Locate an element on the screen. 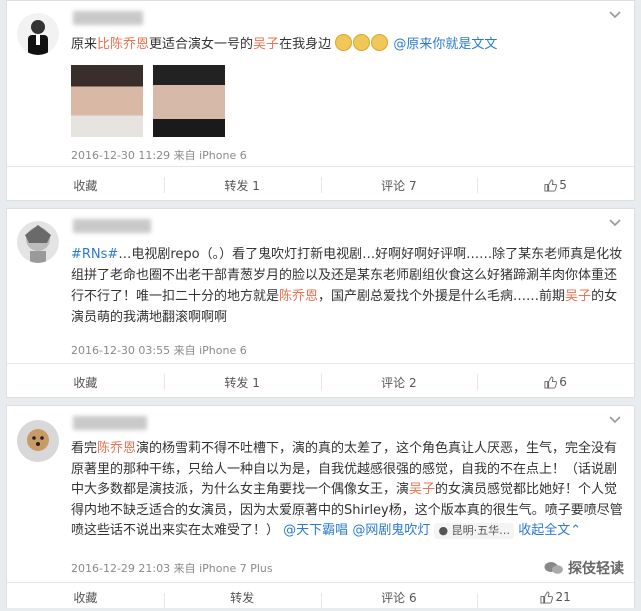 This screenshot has height=611, width=641. action-bar: 收藏 转发 1 评论 7 5 is located at coordinates (320, 184).